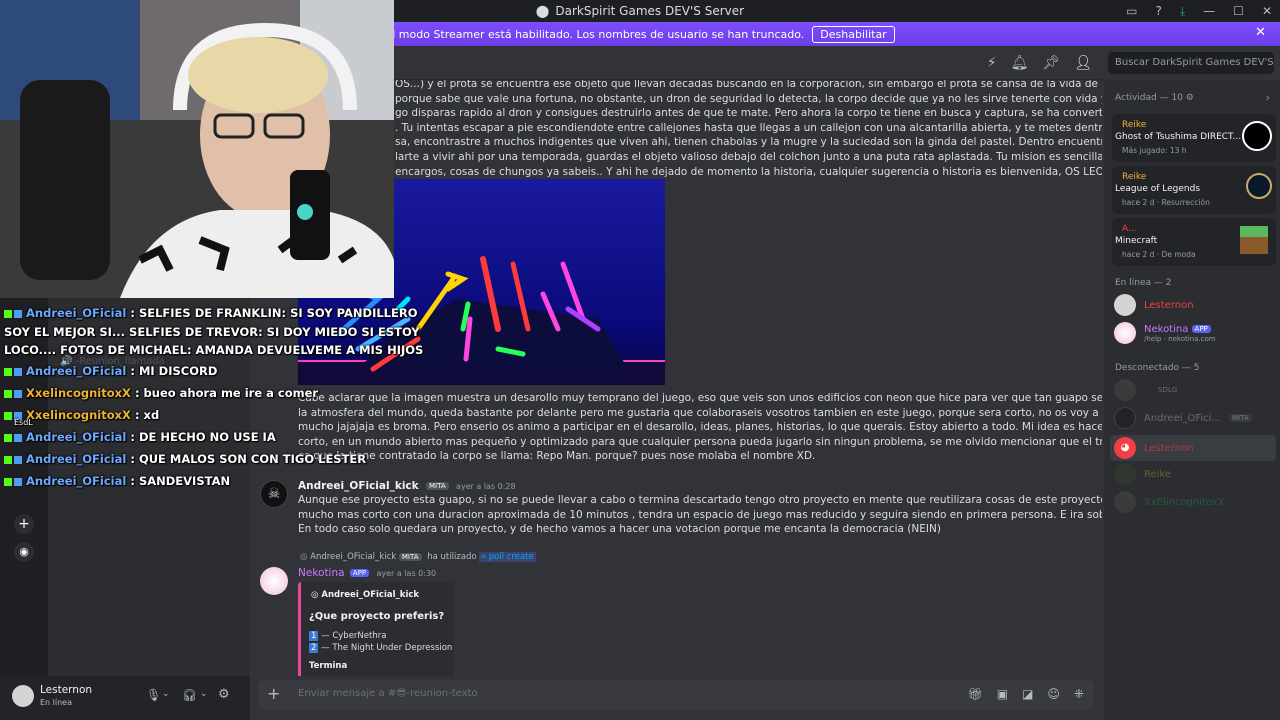 The width and height of the screenshot is (1280, 720). I want to click on apps-icon: ⁜, so click(1079, 694).